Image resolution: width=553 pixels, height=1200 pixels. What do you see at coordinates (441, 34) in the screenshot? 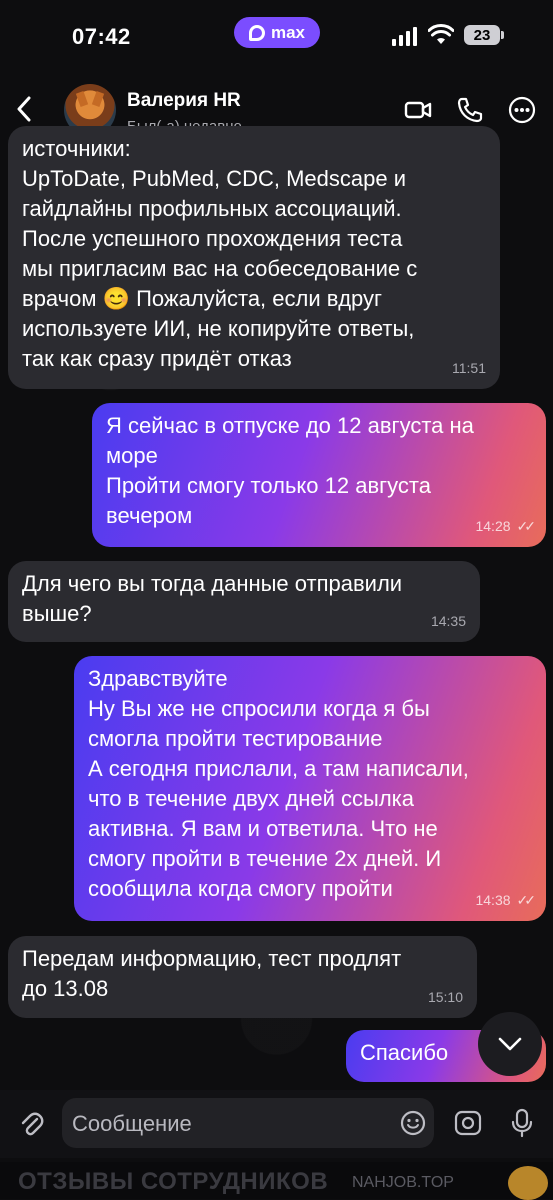
I see `wifi-icon` at bounding box center [441, 34].